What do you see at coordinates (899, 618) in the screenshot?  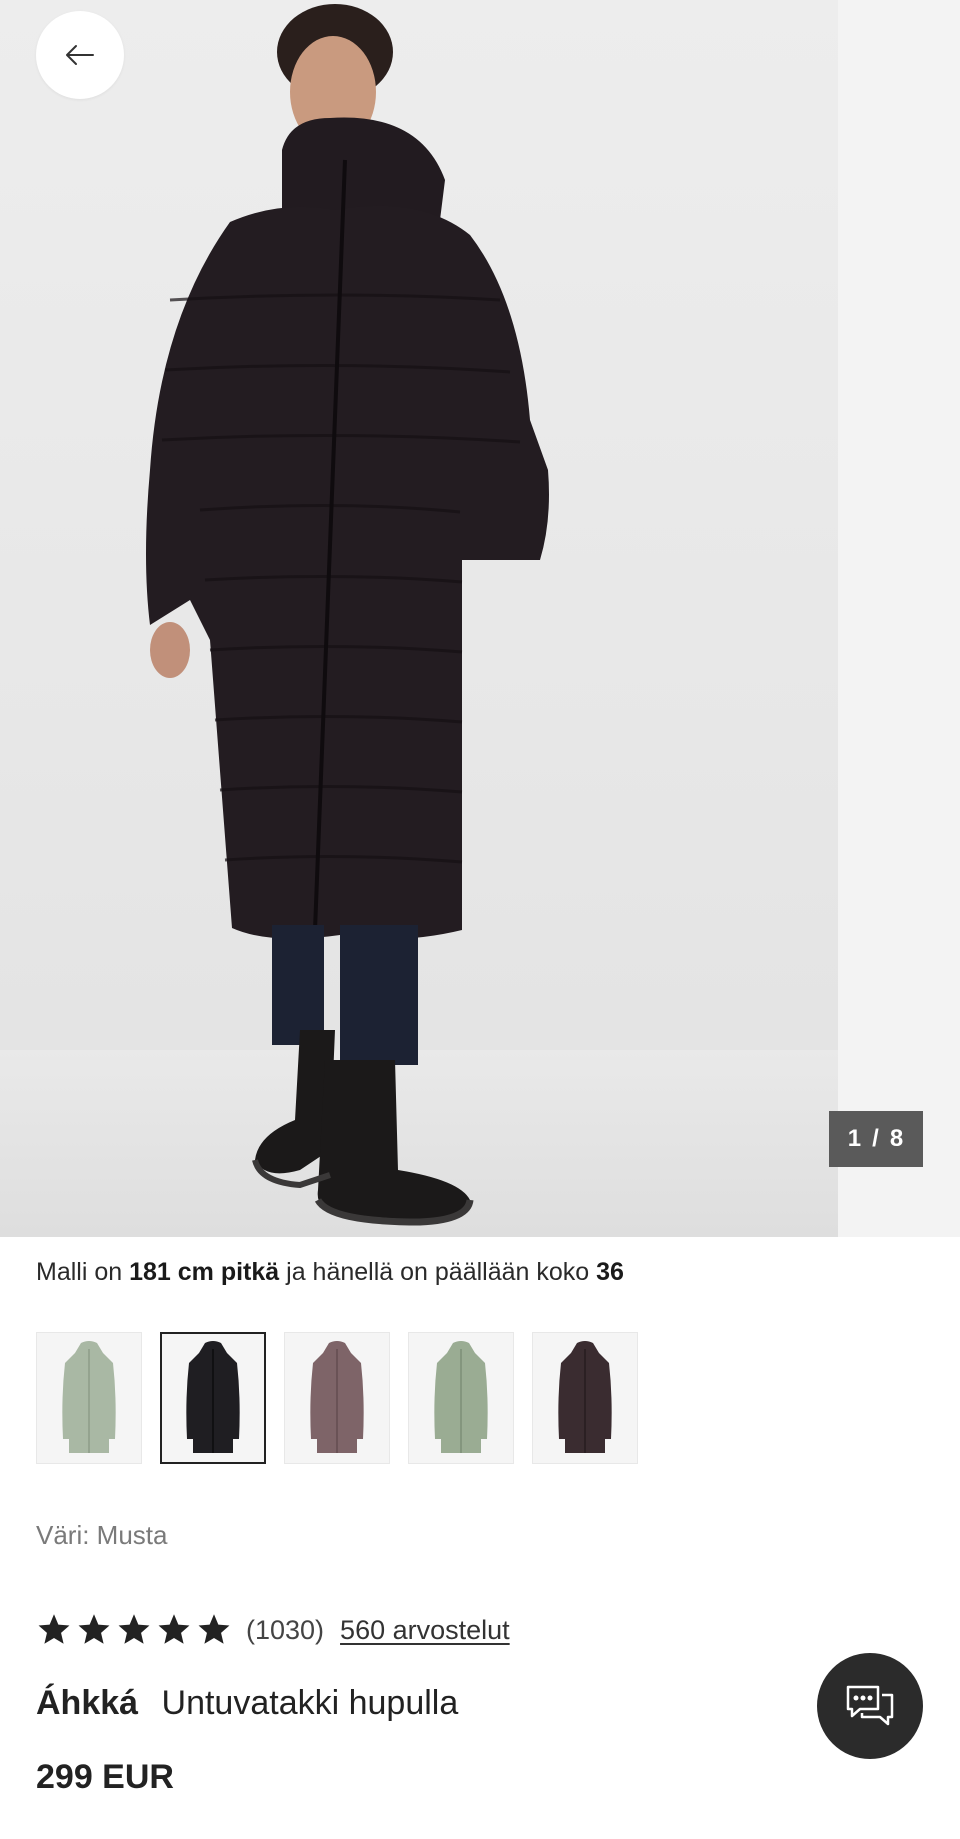 I see `next-image-peek` at bounding box center [899, 618].